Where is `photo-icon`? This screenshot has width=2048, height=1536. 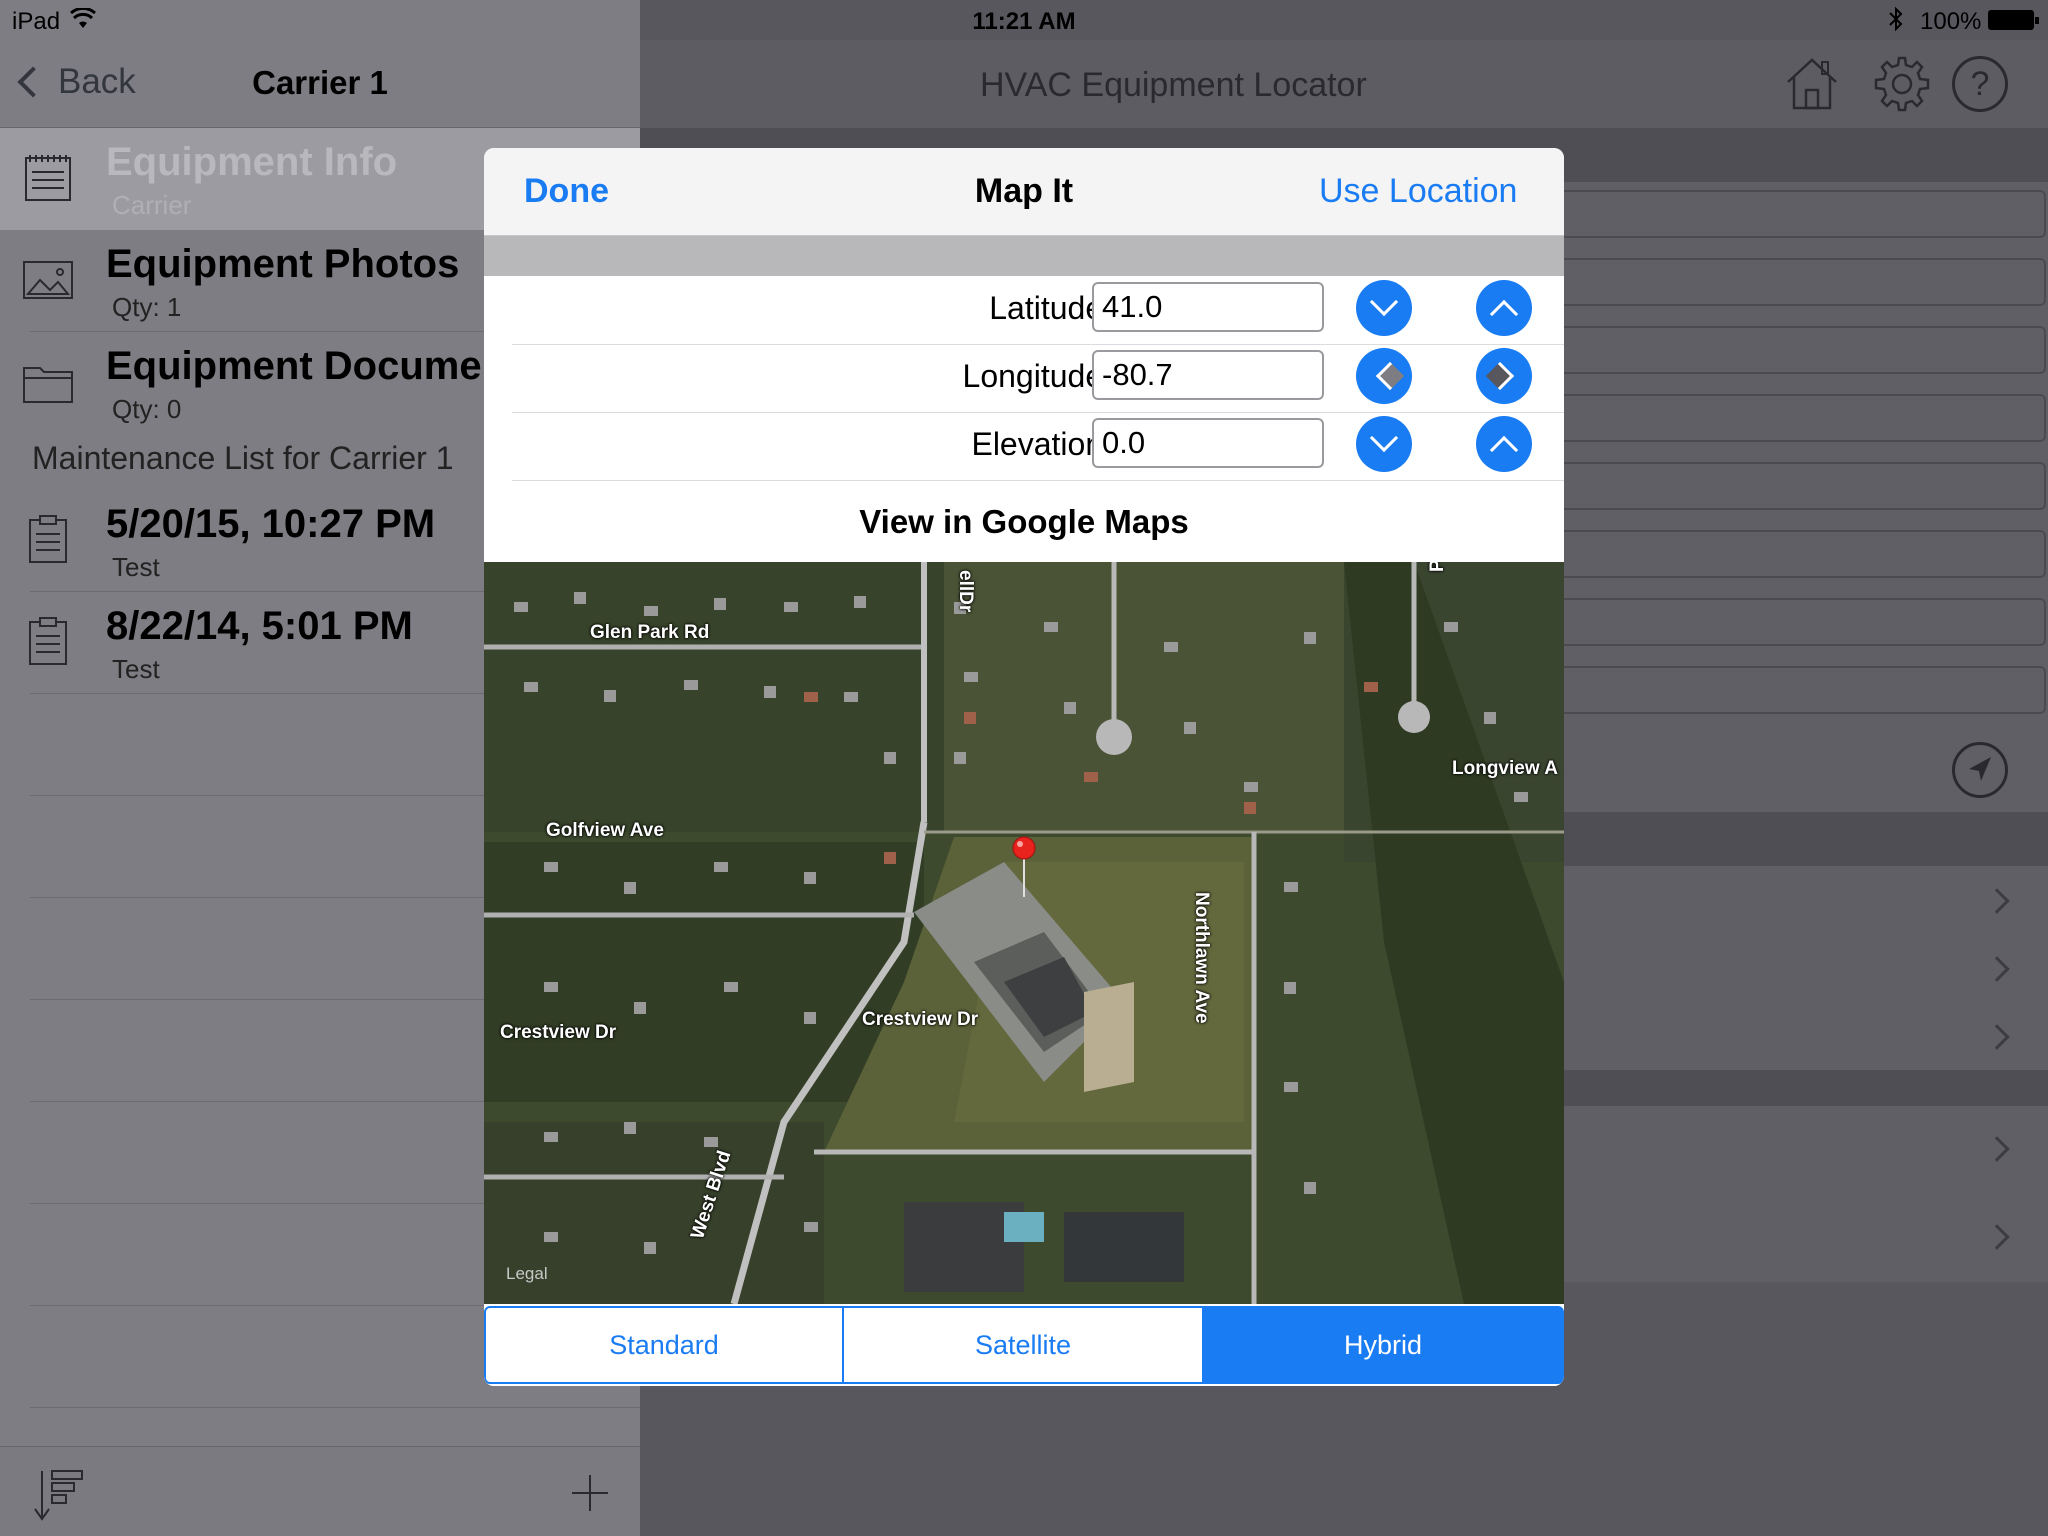 photo-icon is located at coordinates (48, 280).